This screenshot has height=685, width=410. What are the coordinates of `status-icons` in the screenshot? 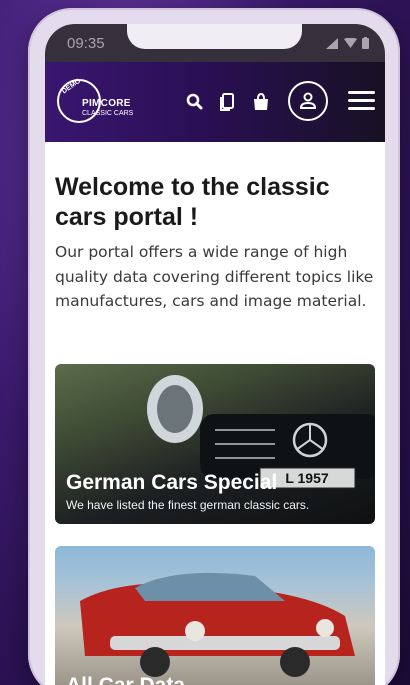 It's located at (347, 43).